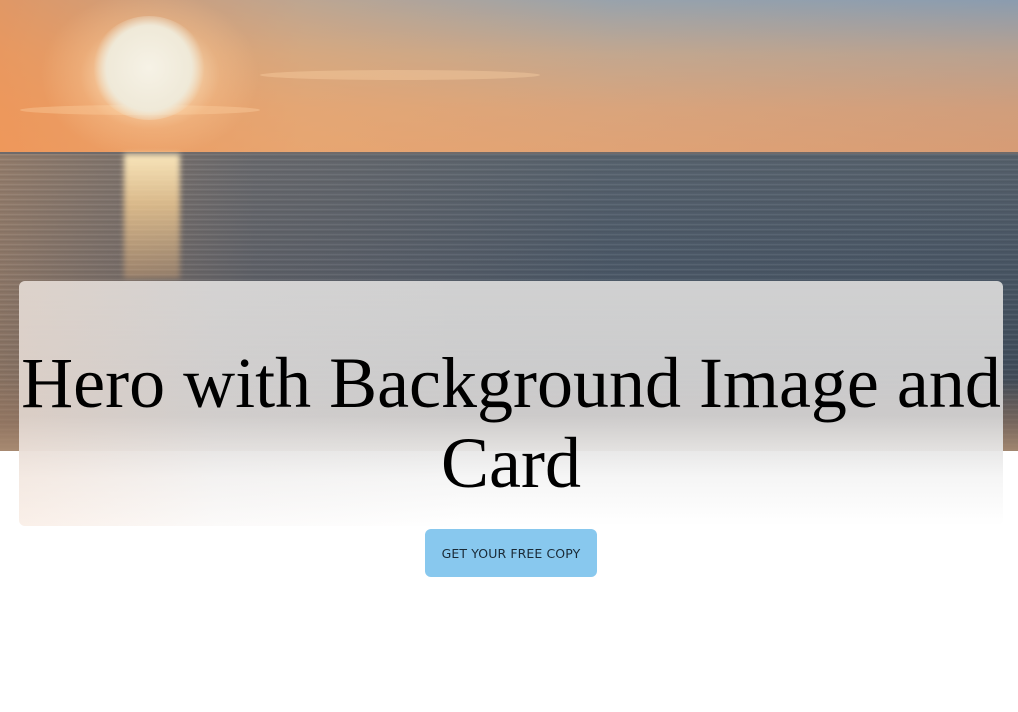 The height and width of the screenshot is (712, 1018). Describe the element at coordinates (511, 553) in the screenshot. I see `get-free-copy-button: GET YOUR FREE COPY` at that location.